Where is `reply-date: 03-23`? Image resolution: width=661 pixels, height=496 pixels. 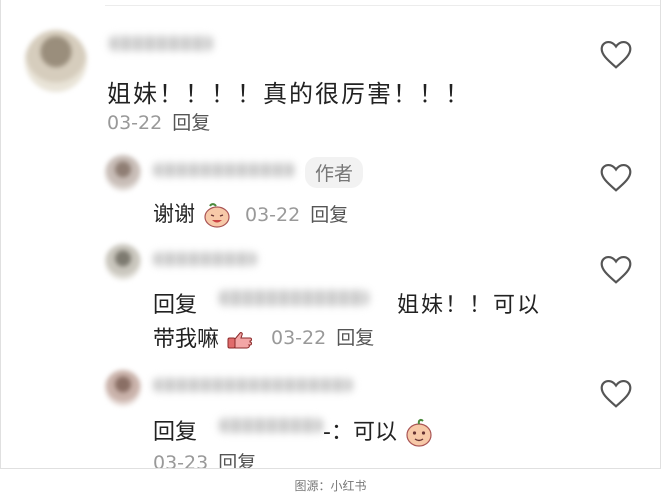 reply-date: 03-23 is located at coordinates (181, 460).